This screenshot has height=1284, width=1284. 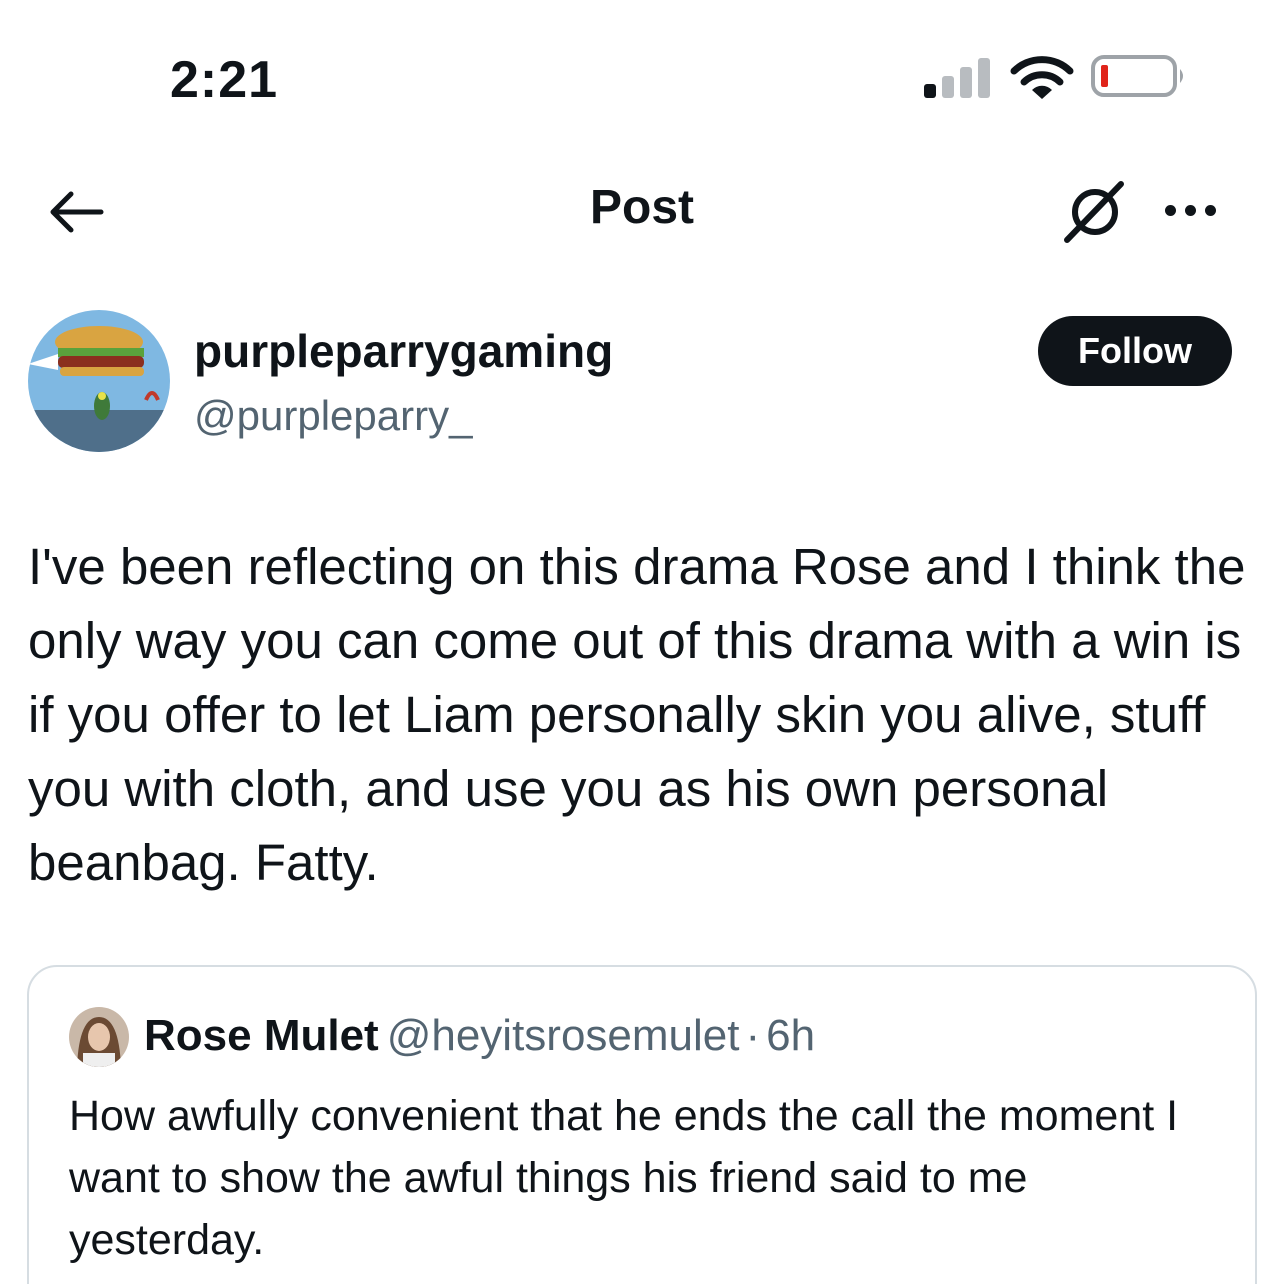 What do you see at coordinates (1137, 76) in the screenshot?
I see `battery-icon` at bounding box center [1137, 76].